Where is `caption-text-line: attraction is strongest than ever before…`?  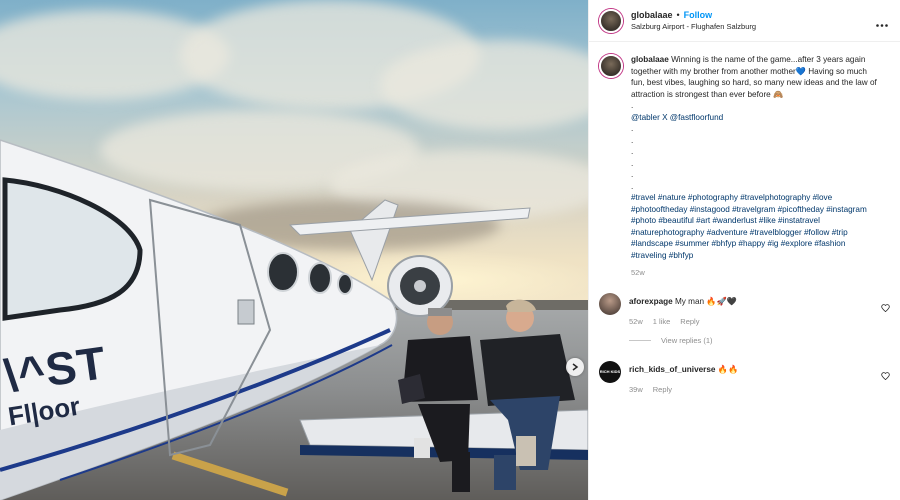
caption-text-line: attraction is strongest than ever before… is located at coordinates (707, 94).